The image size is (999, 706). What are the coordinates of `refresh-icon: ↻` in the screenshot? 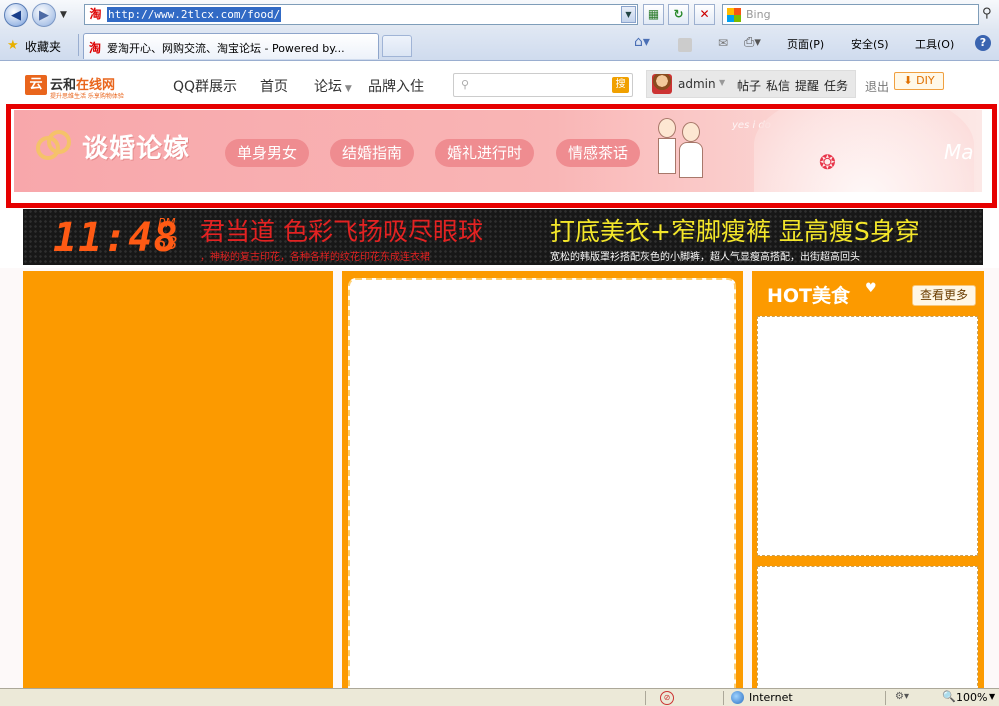 It's located at (678, 14).